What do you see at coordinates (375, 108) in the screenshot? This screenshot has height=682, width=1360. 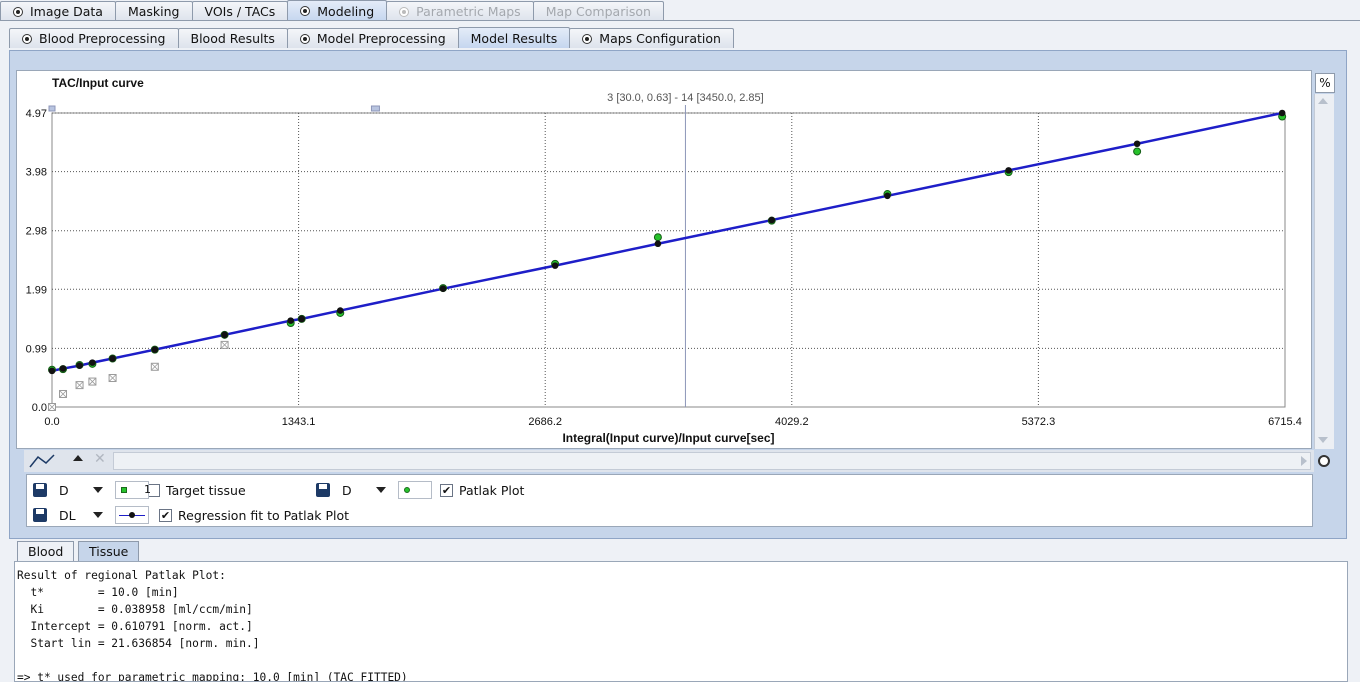 I see `range-end-handle` at bounding box center [375, 108].